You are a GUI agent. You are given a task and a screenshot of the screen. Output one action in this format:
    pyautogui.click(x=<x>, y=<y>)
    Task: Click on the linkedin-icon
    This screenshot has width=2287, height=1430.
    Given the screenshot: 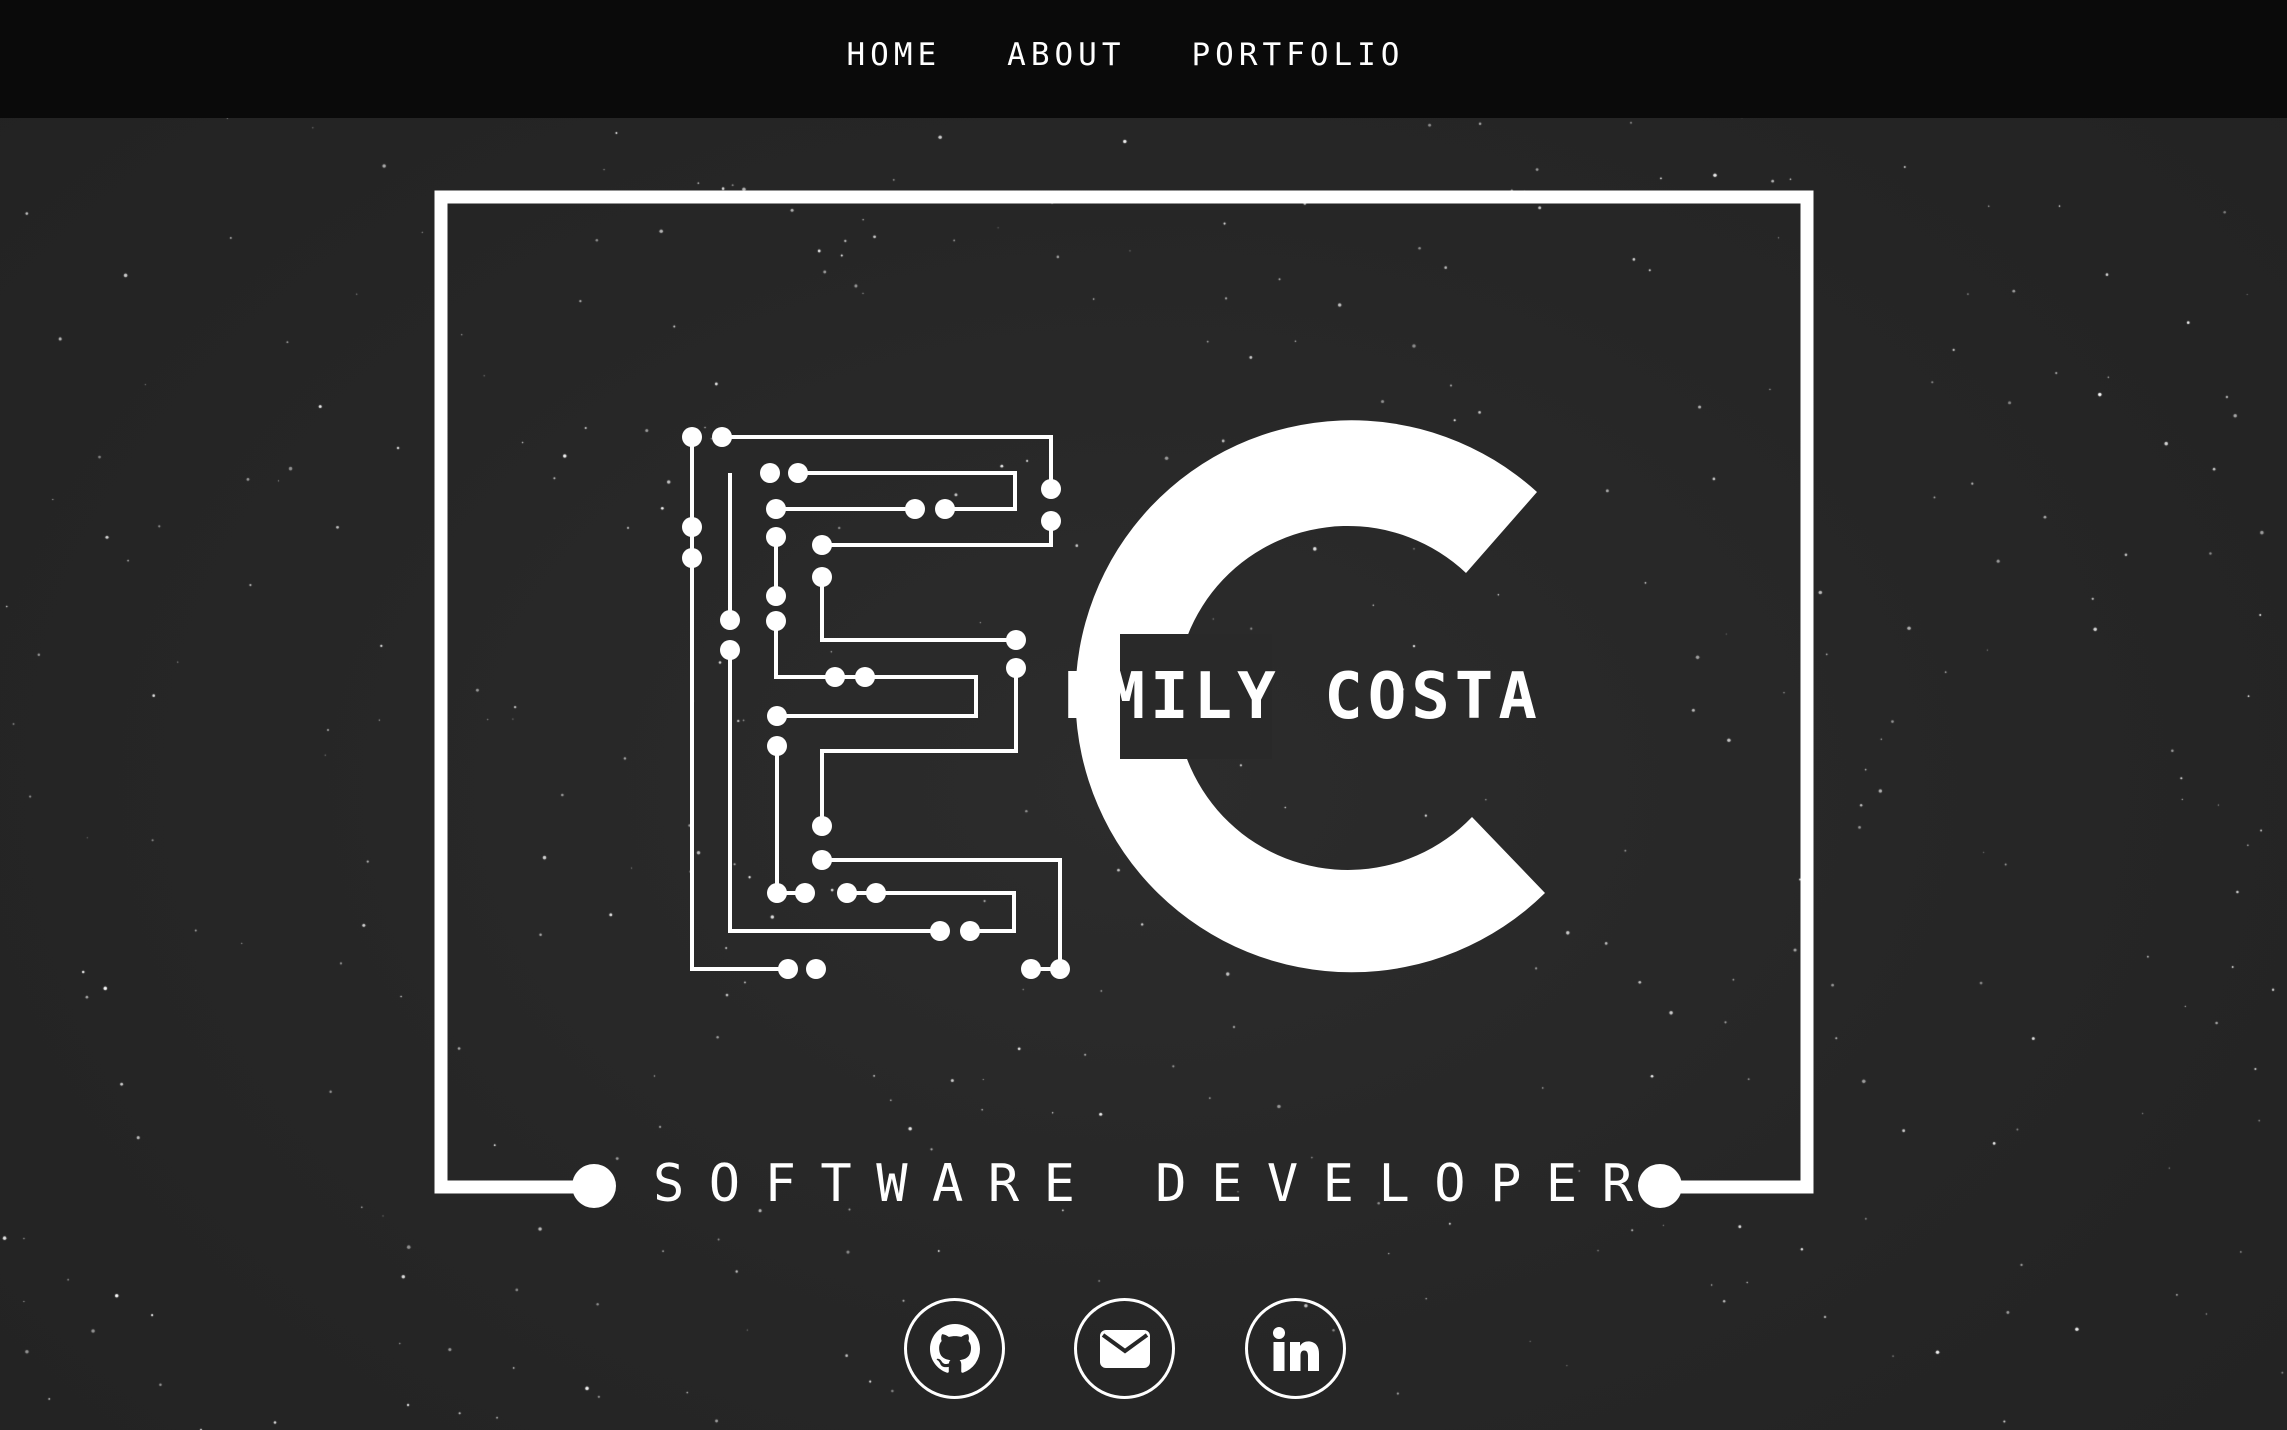 What is the action you would take?
    pyautogui.click(x=1295, y=1348)
    